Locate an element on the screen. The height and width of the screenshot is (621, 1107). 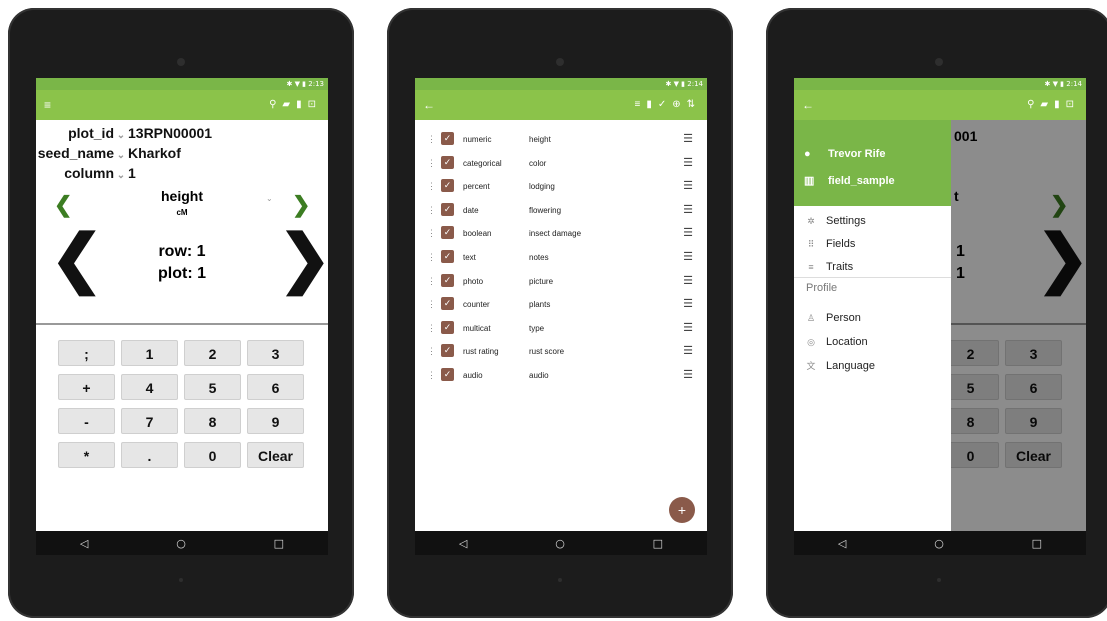
key: 1 is located at coordinates (149, 353).